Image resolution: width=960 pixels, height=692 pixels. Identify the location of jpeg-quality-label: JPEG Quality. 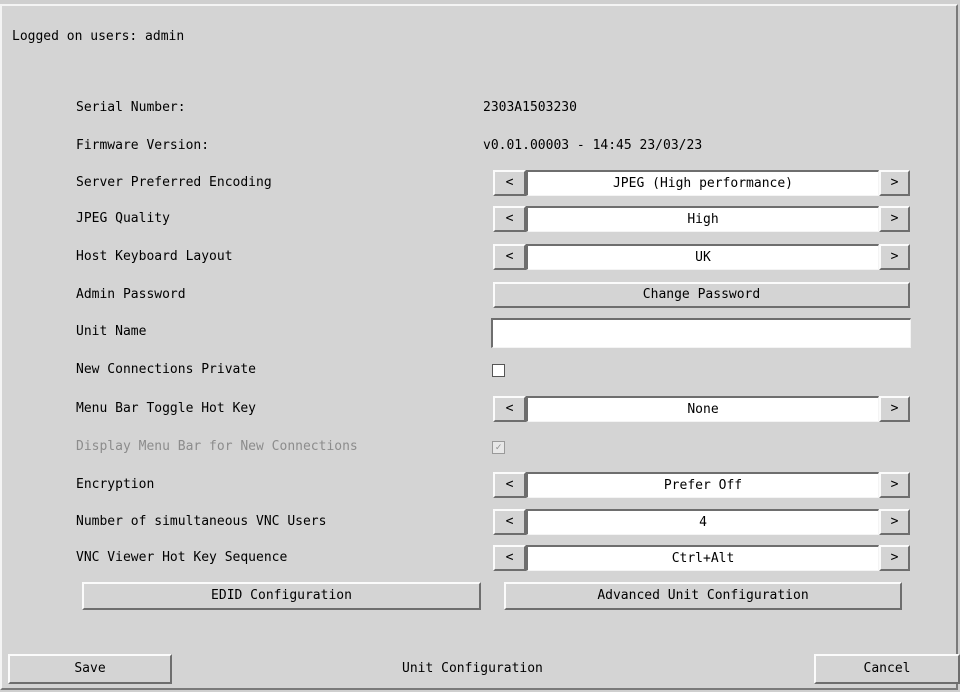
(123, 218).